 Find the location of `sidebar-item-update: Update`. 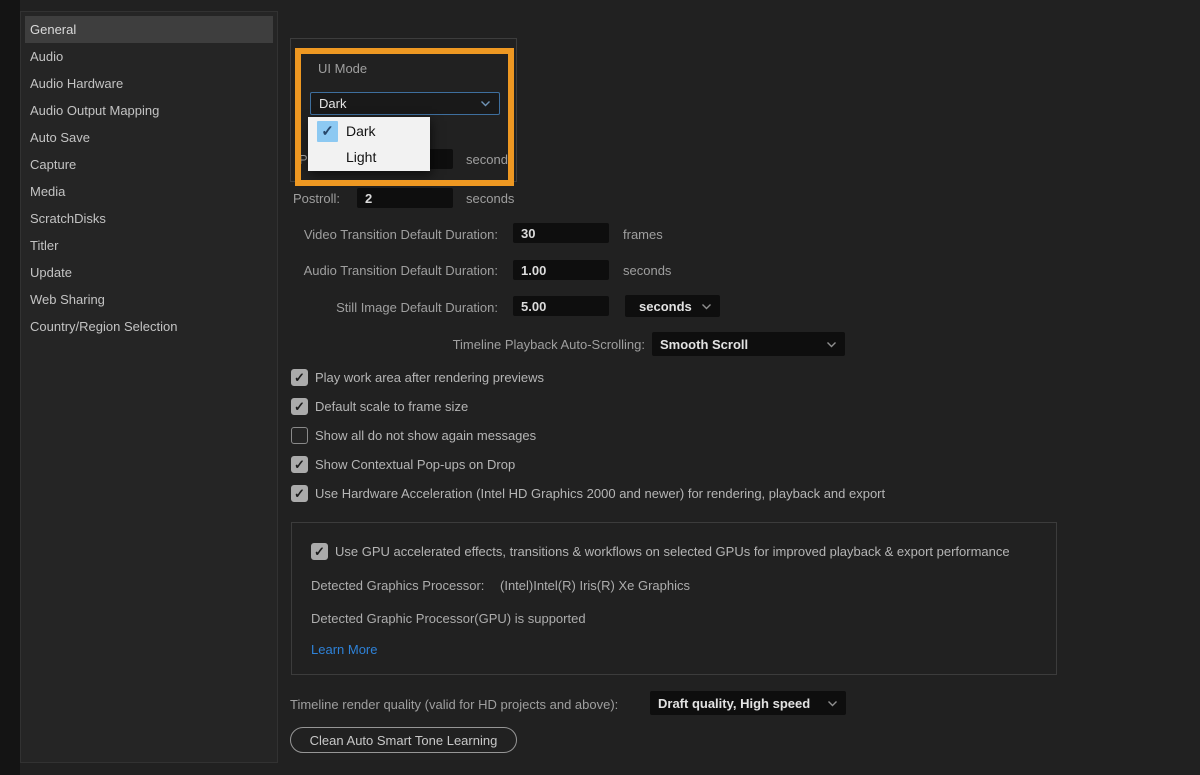

sidebar-item-update: Update is located at coordinates (149, 272).